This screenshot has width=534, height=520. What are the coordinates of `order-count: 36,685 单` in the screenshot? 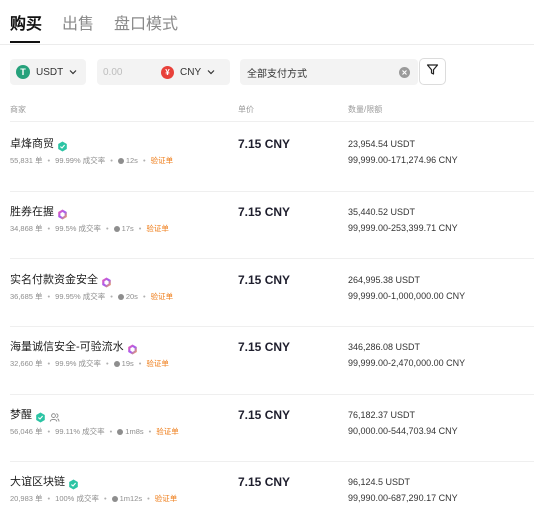 It's located at (26, 296).